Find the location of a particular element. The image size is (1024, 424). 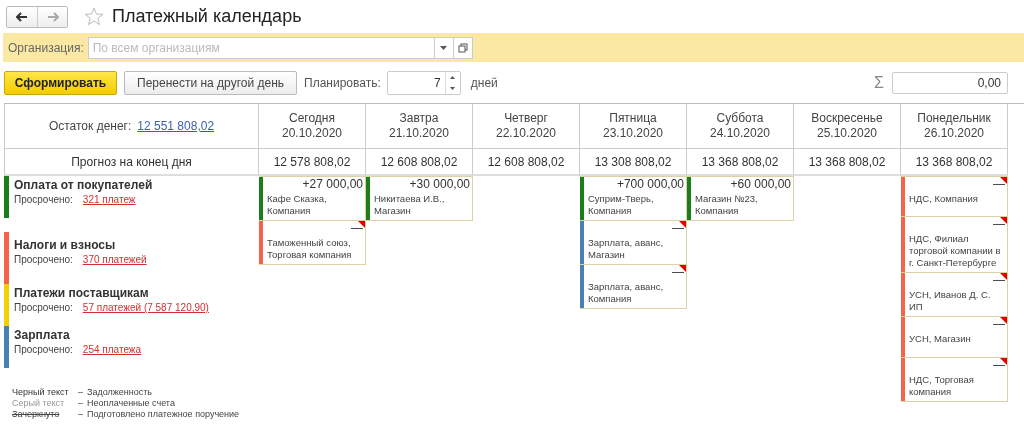

payment-text: Зарплата, аванс, Магазин is located at coordinates (626, 249).